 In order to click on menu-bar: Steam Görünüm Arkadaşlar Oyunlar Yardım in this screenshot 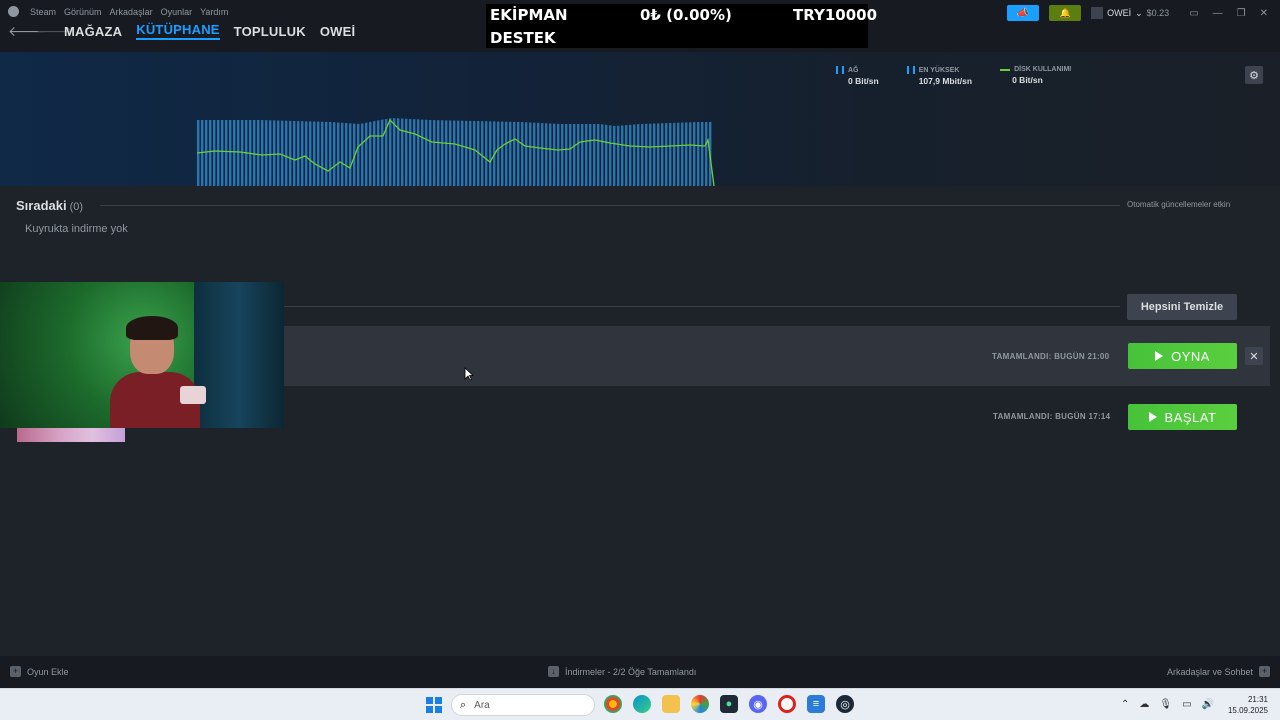, I will do `click(118, 11)`.